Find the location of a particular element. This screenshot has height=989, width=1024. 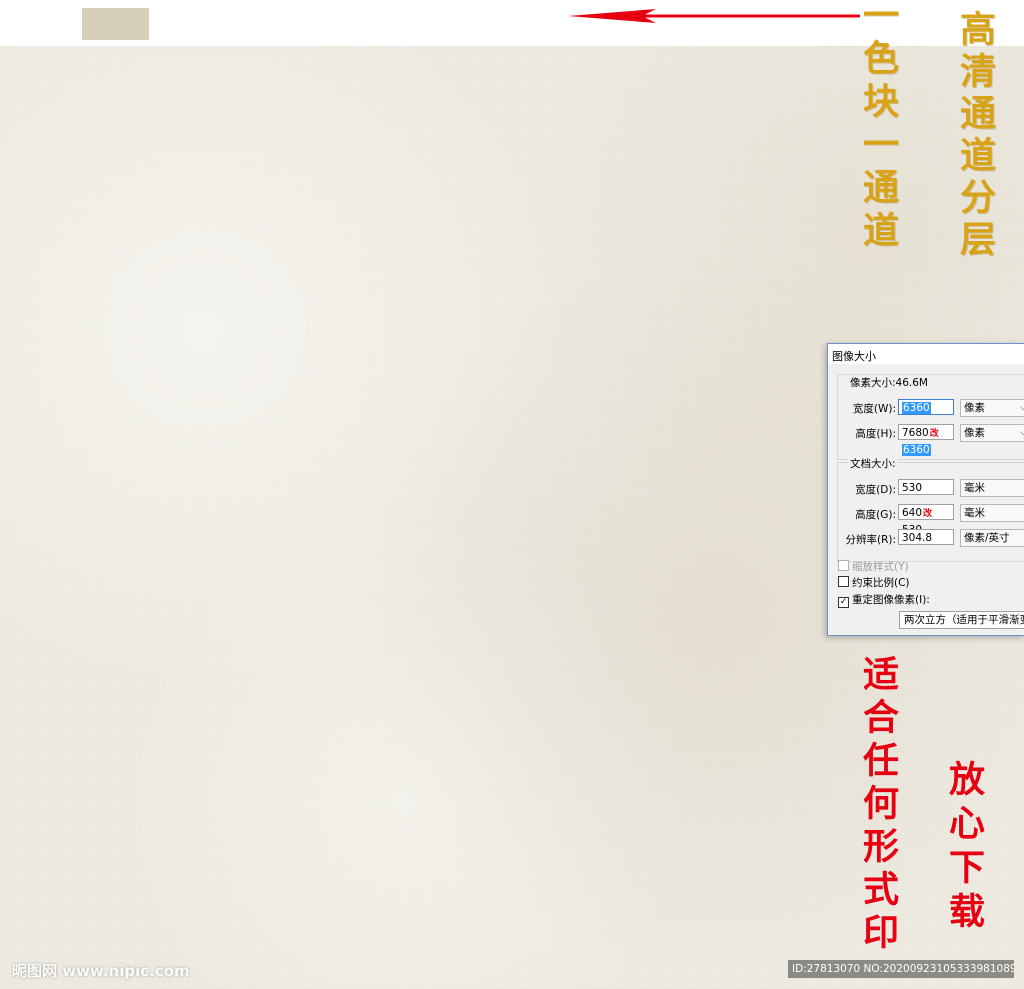

dialog-title-bar: 图像大小 is located at coordinates (926, 354).